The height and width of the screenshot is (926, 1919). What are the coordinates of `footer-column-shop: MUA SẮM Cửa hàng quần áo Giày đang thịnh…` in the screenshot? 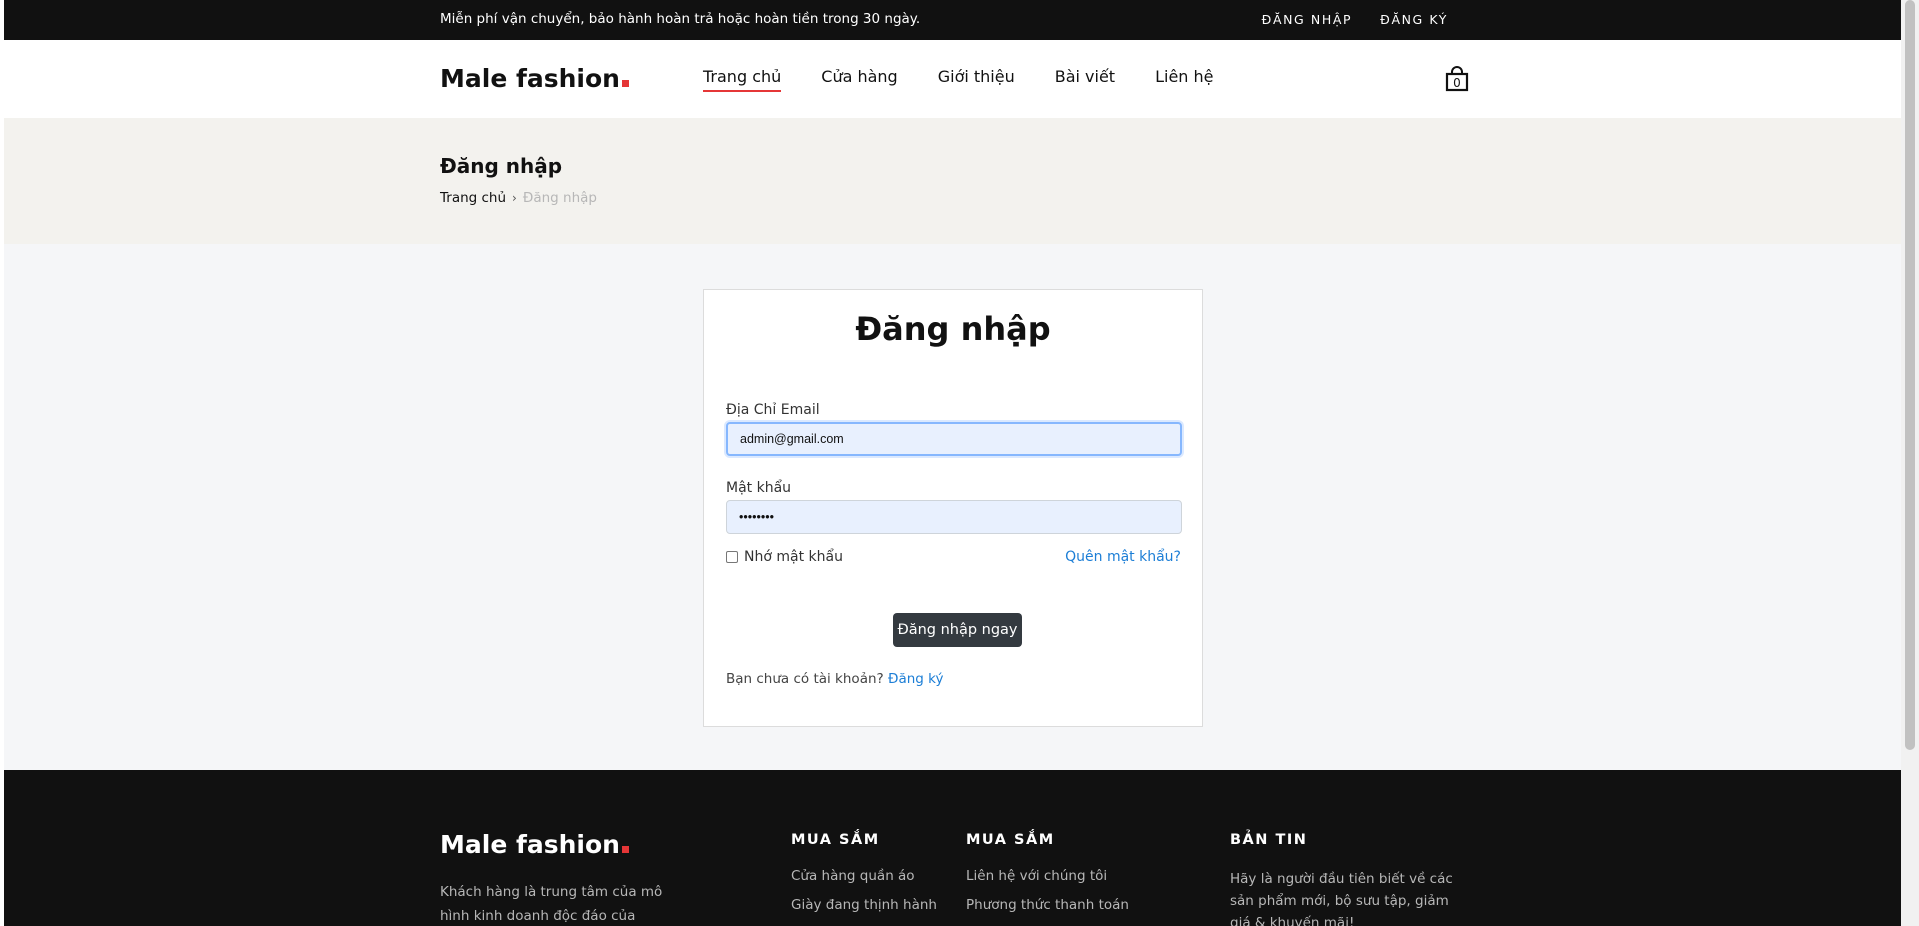 It's located at (864, 879).